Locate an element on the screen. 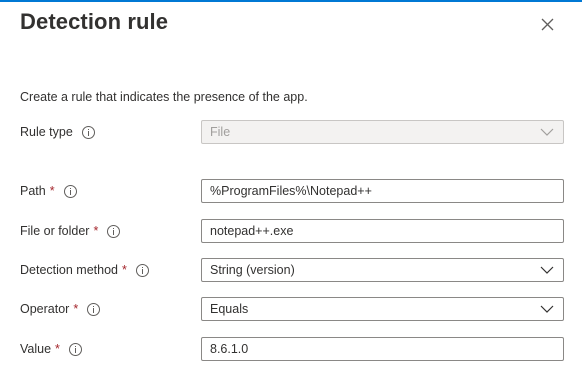 Image resolution: width=582 pixels, height=372 pixels. operator-row: Operator * Equals is located at coordinates (291, 310).